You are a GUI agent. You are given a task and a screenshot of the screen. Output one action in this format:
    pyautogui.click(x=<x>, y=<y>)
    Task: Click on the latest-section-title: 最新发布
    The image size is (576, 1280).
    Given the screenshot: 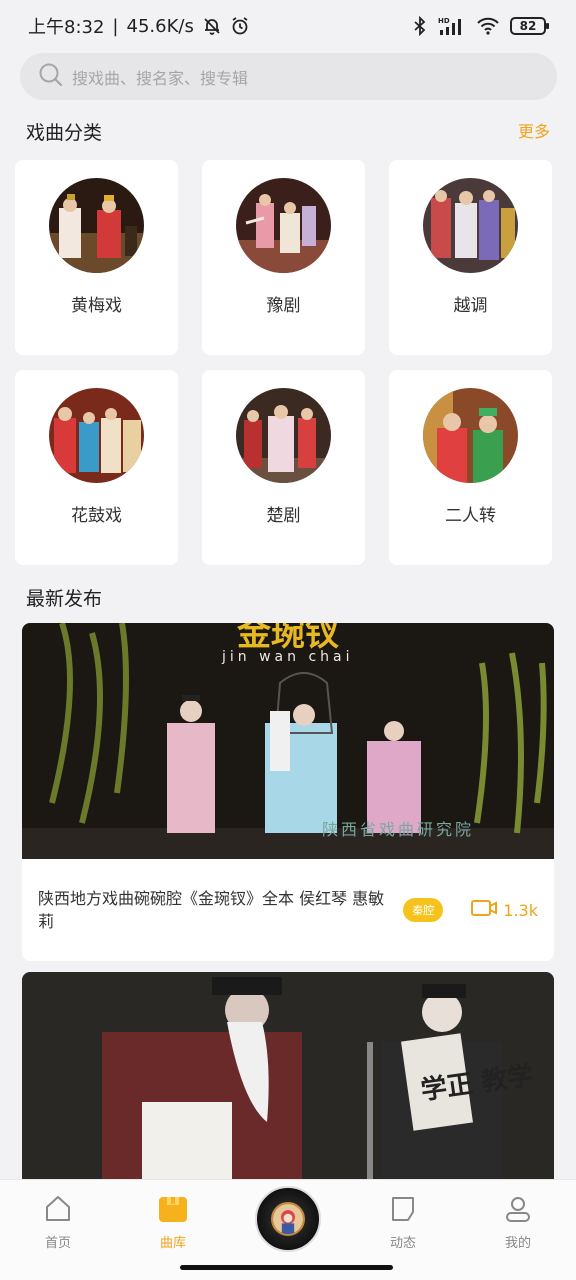 What is the action you would take?
    pyautogui.click(x=64, y=599)
    